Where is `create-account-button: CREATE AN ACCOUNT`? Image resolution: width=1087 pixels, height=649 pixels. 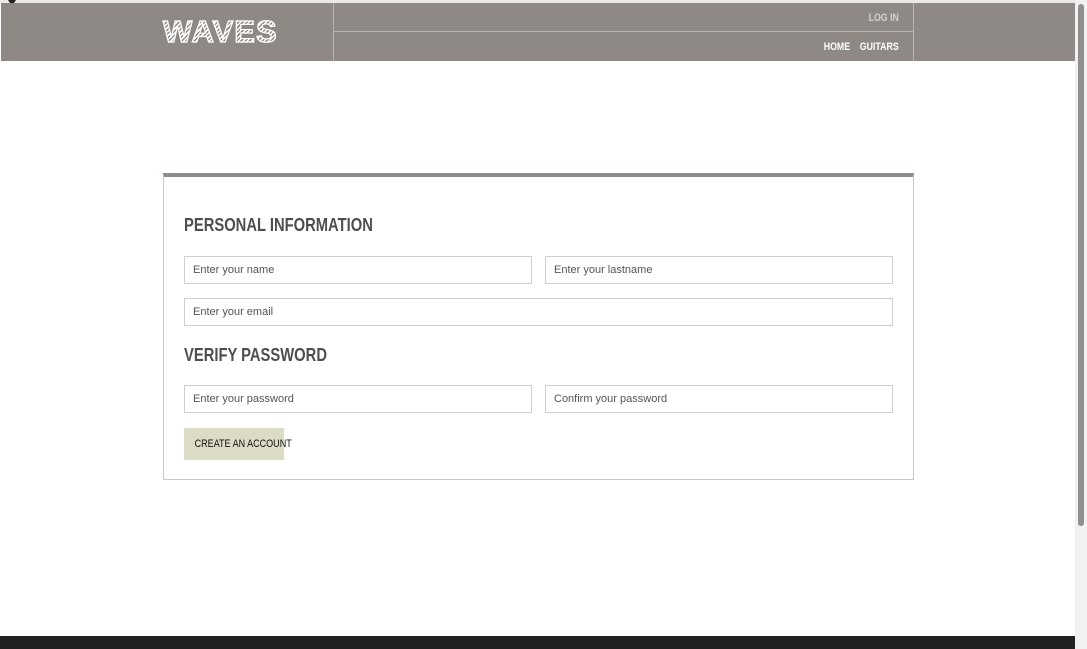 create-account-button: CREATE AN ACCOUNT is located at coordinates (238, 444).